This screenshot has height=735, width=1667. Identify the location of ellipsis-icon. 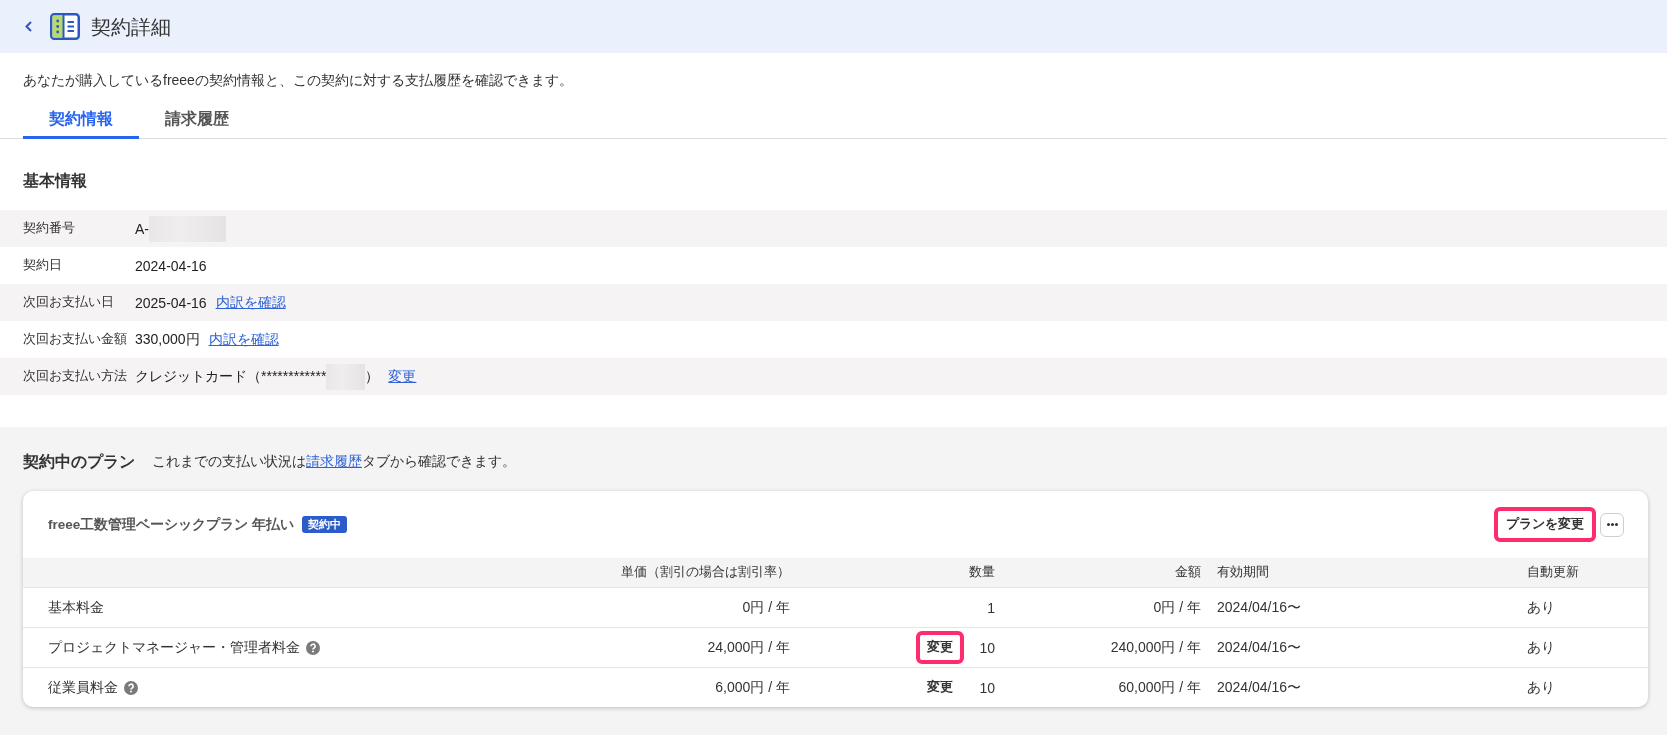
(1612, 524).